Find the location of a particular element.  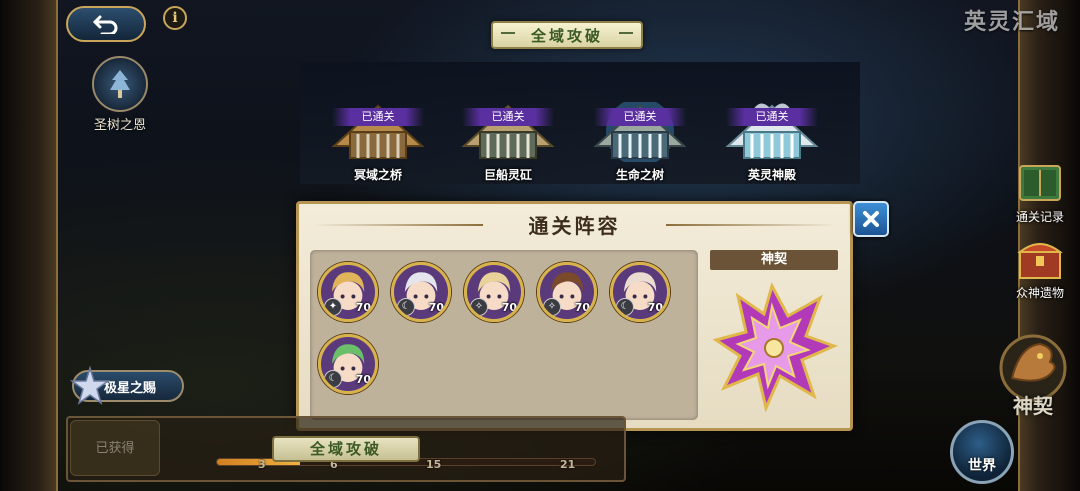

milestone-label: 21 is located at coordinates (568, 464).